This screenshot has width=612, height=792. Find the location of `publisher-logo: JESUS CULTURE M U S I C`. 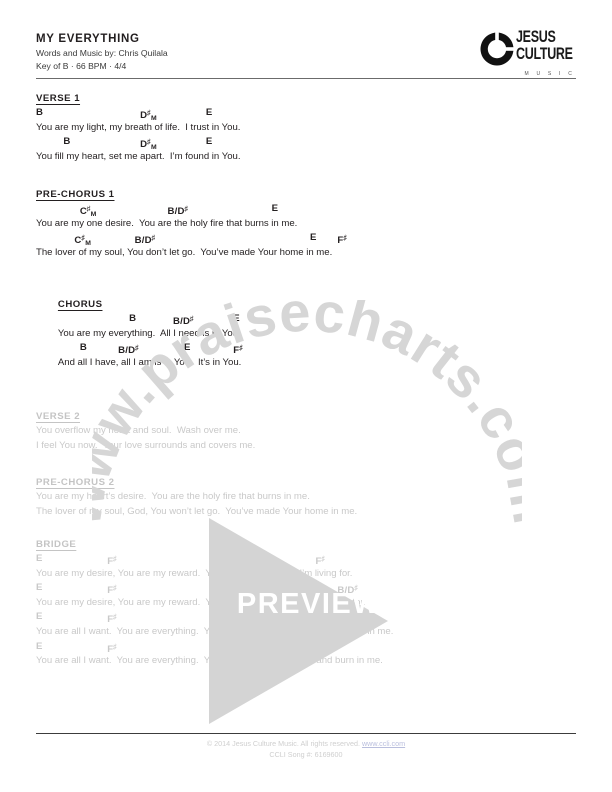

publisher-logo: JESUS CULTURE M U S I C is located at coordinates (528, 52).